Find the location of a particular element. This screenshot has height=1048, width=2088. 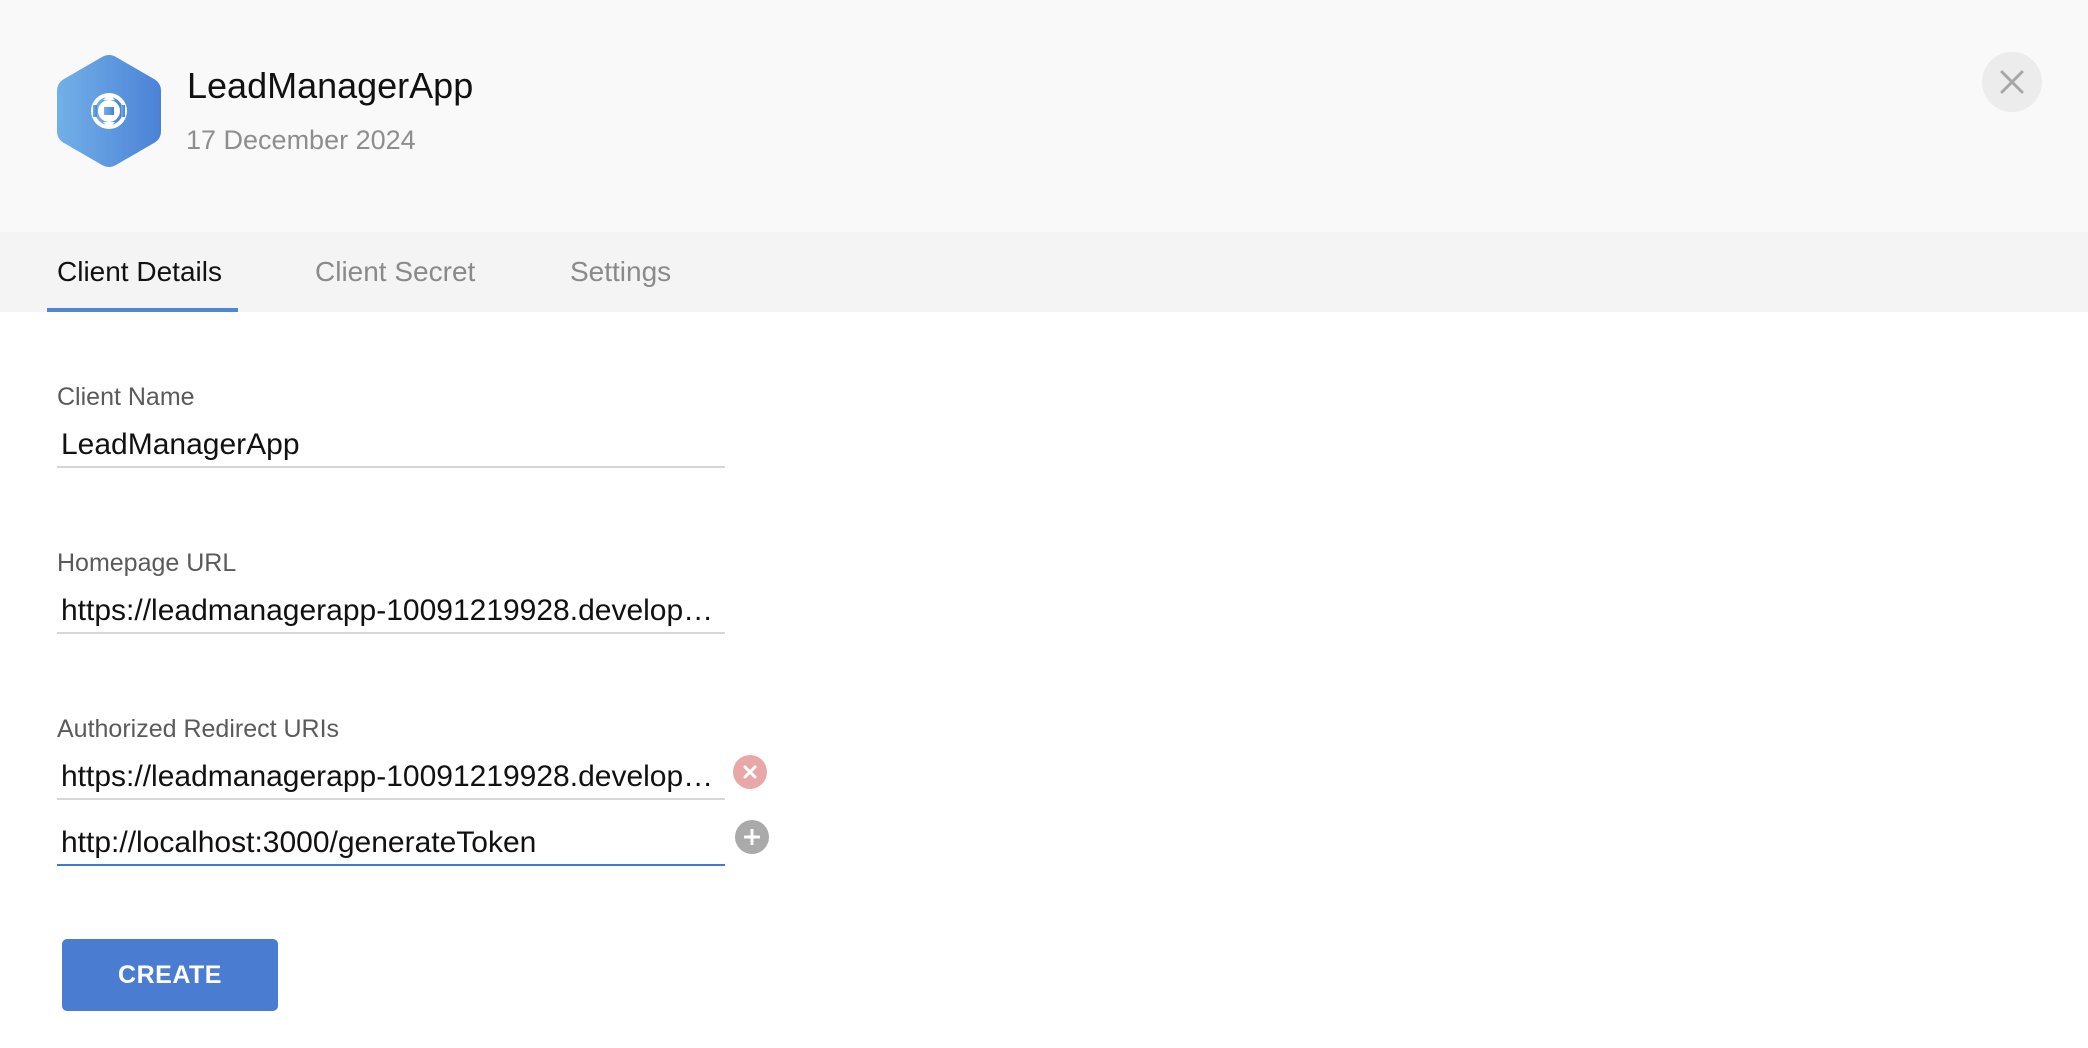

remove-icon is located at coordinates (750, 772).